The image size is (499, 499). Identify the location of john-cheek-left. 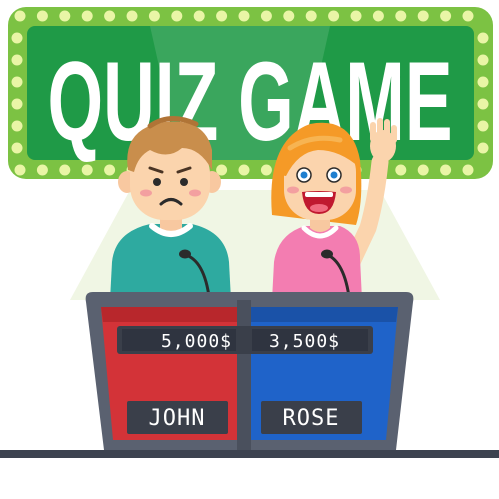
(146, 193).